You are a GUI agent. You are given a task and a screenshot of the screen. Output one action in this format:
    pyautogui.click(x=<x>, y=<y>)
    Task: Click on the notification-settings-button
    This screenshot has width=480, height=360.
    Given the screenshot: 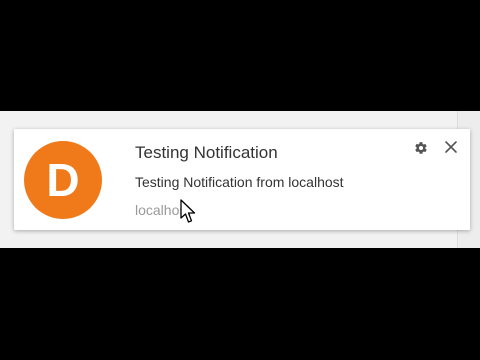 What is the action you would take?
    pyautogui.click(x=421, y=148)
    